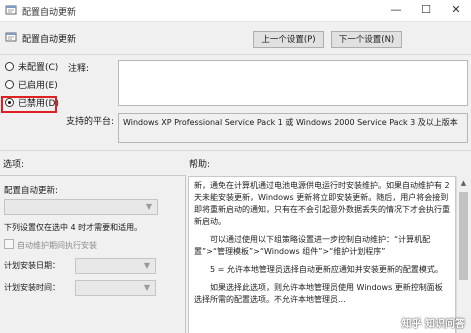 Image resolution: width=471 pixels, height=333 pixels. I want to click on configure-updates-label: 配置自动更新:, so click(31, 191).